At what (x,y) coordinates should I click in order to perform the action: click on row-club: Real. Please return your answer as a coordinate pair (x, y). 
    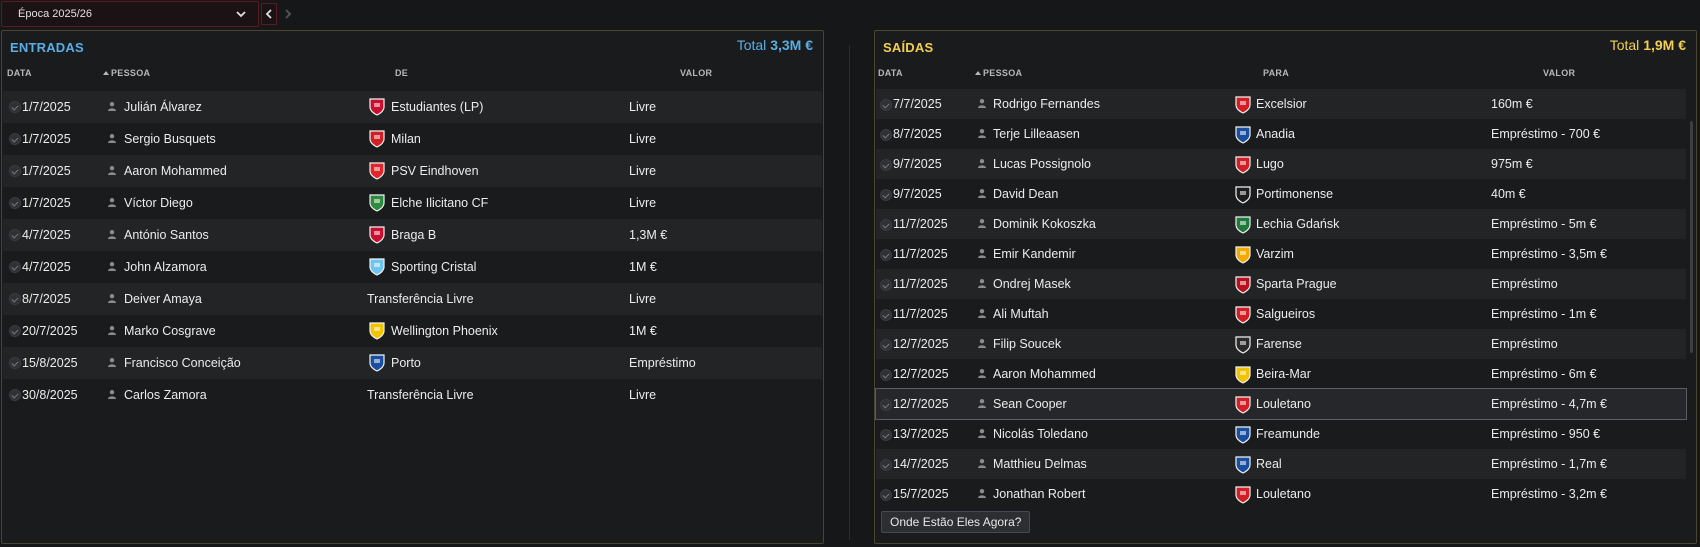
    Looking at the image, I should click on (1269, 464).